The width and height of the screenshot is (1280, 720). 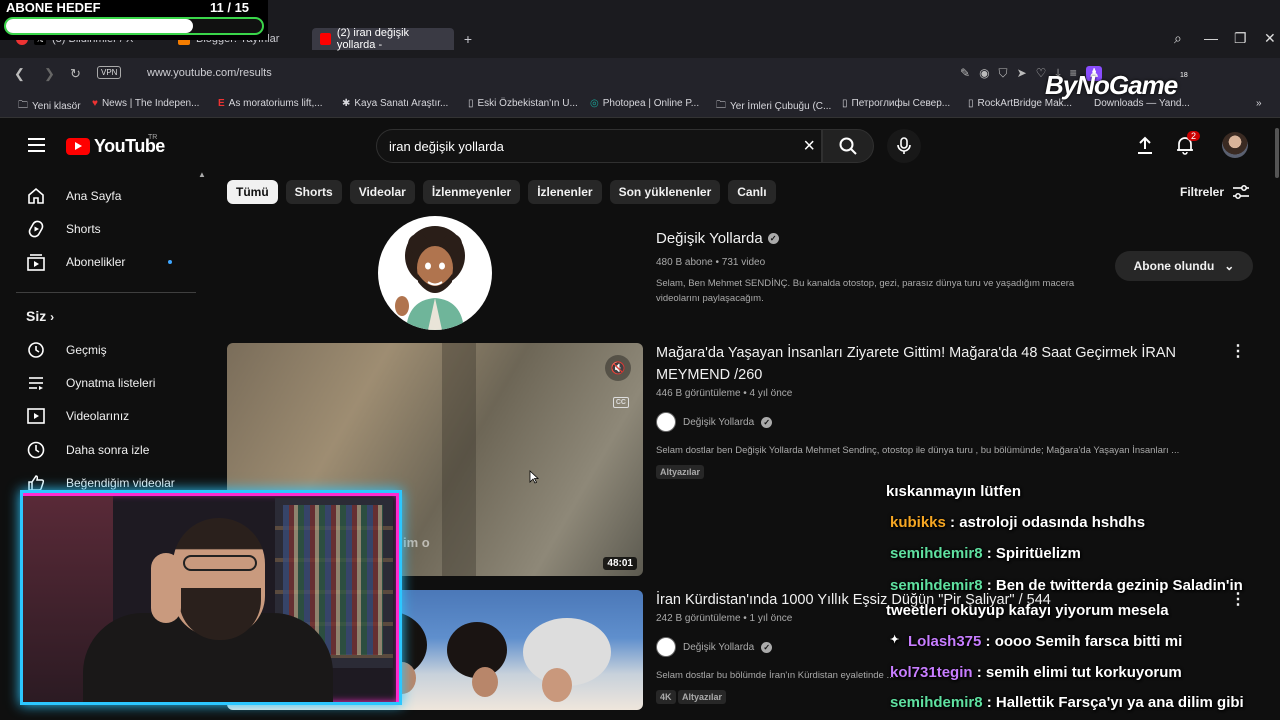 I want to click on channel-avatar, so click(x=435, y=273).